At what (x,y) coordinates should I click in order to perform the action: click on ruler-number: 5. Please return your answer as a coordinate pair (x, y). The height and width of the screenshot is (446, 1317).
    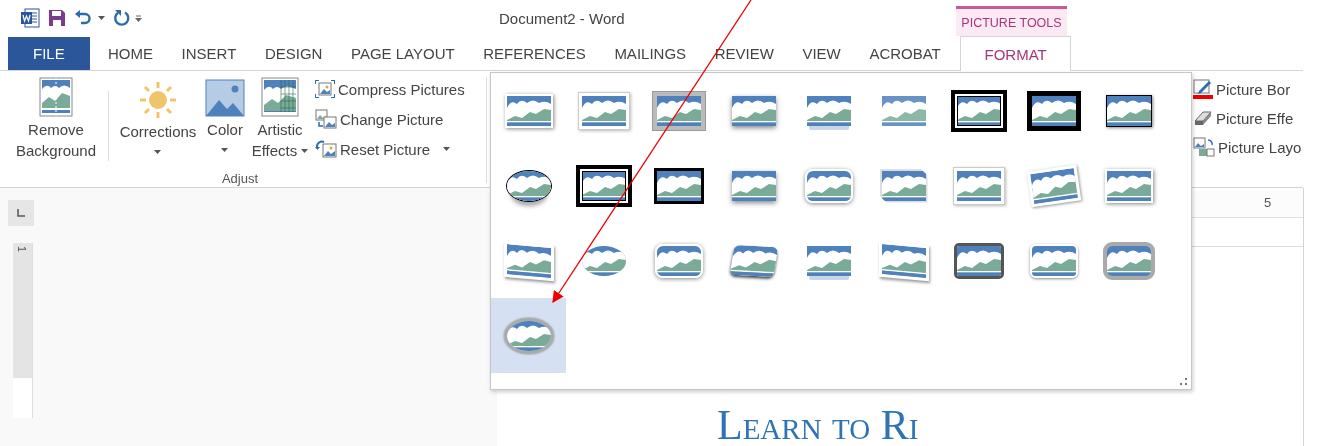
    Looking at the image, I should click on (1268, 202).